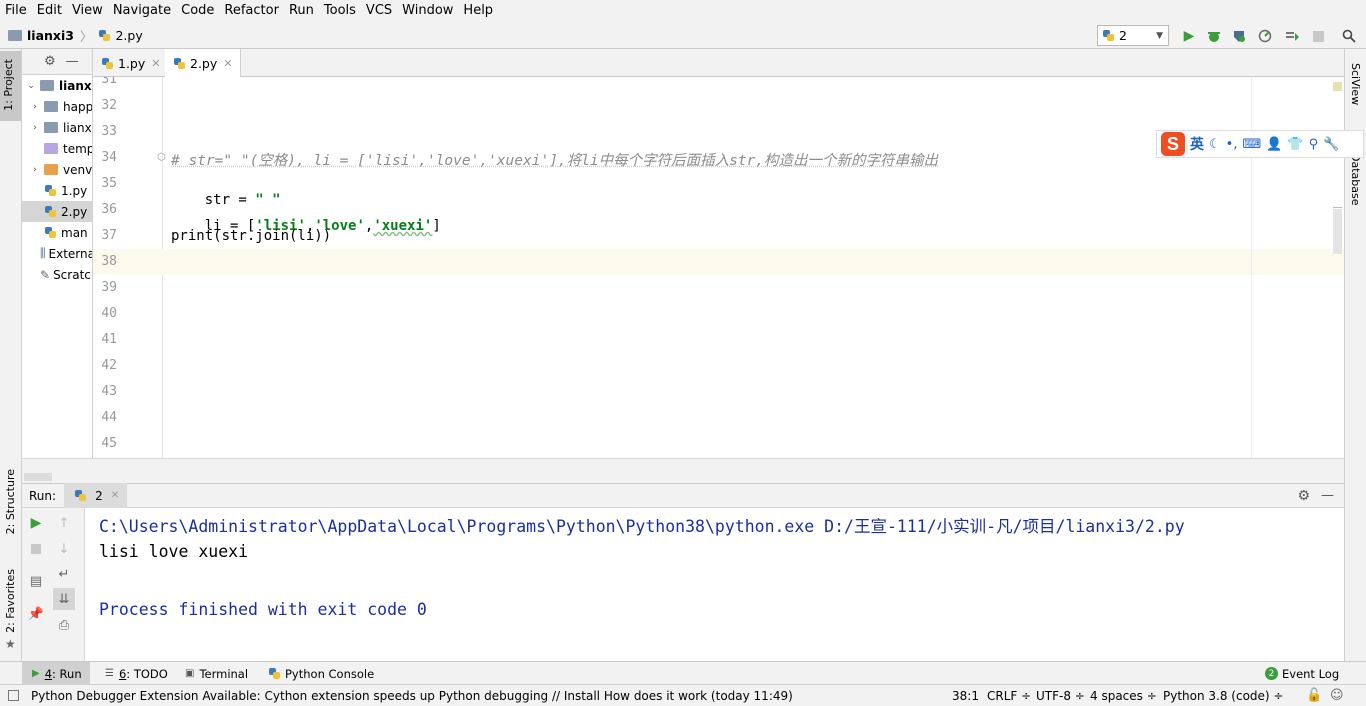 This screenshot has height=706, width=1366. What do you see at coordinates (321, 673) in the screenshot?
I see `tool-tab-python-console: Python Console` at bounding box center [321, 673].